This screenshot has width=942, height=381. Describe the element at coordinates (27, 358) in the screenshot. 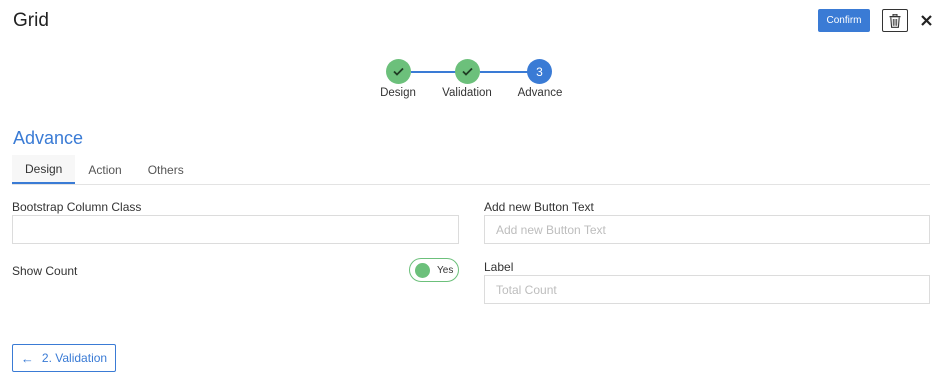

I see `arrow-left-icon: ←` at that location.